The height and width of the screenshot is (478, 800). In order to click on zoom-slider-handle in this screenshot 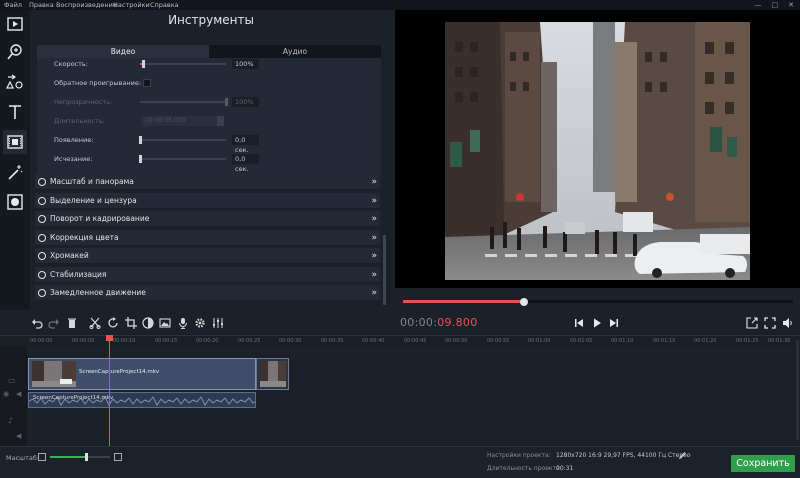, I will do `click(86, 457)`.